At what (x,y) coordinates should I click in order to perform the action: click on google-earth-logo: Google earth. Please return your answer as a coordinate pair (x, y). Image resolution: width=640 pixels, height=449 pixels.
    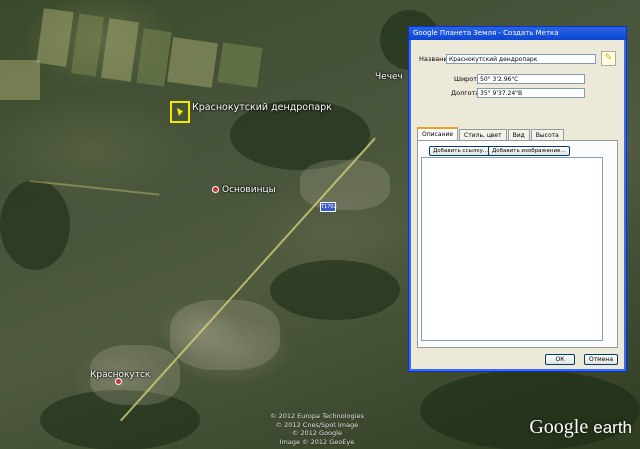
    Looking at the image, I should click on (580, 427).